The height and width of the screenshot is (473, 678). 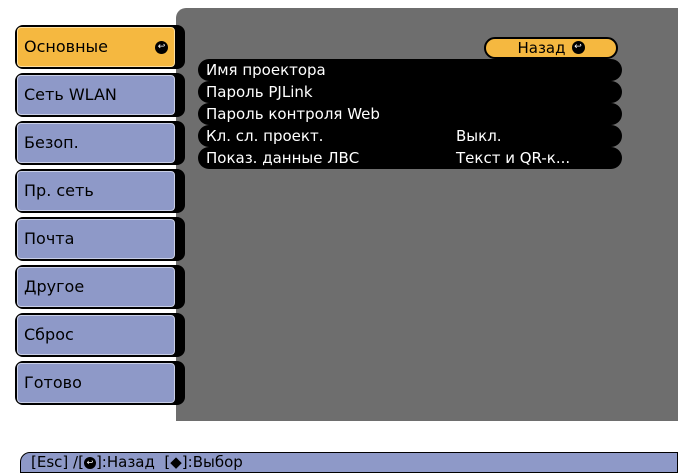 What do you see at coordinates (49, 334) in the screenshot?
I see `sidebar-item-label: Сброс` at bounding box center [49, 334].